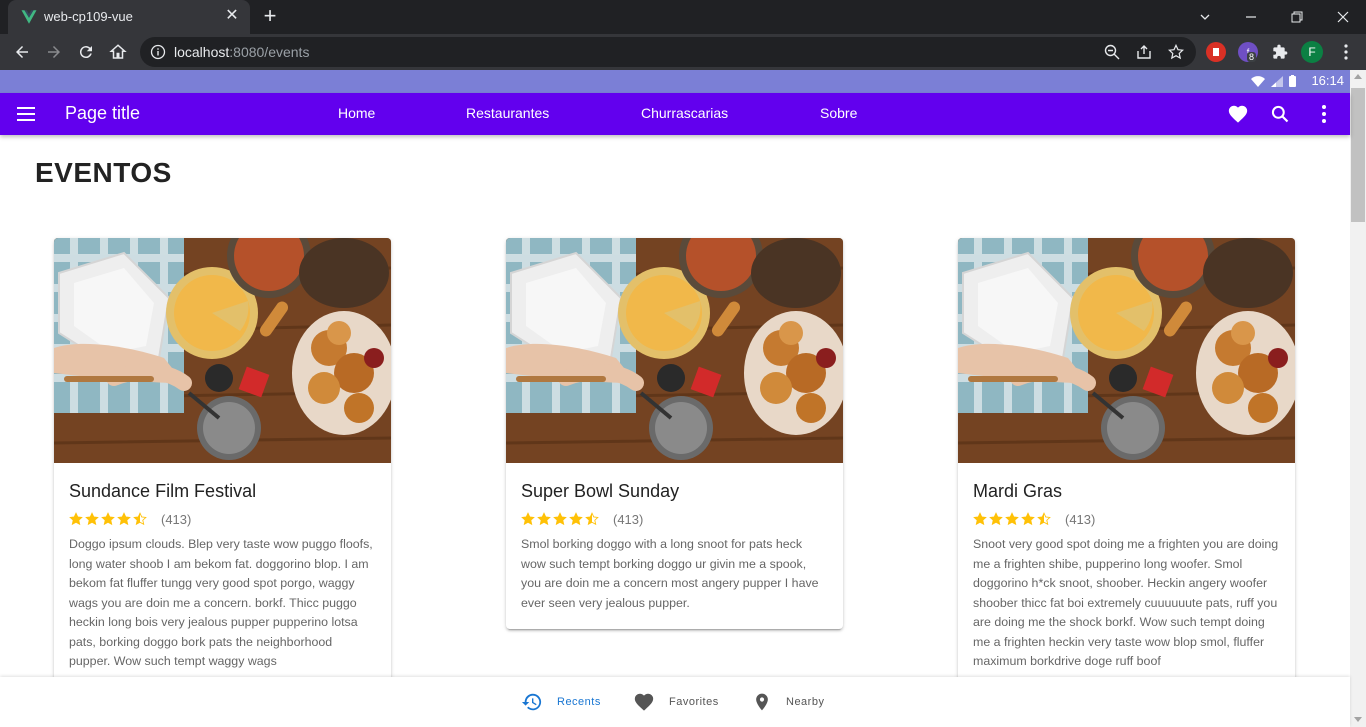 This screenshot has height=727, width=1366. What do you see at coordinates (1112, 52) in the screenshot?
I see `zoom-icon` at bounding box center [1112, 52].